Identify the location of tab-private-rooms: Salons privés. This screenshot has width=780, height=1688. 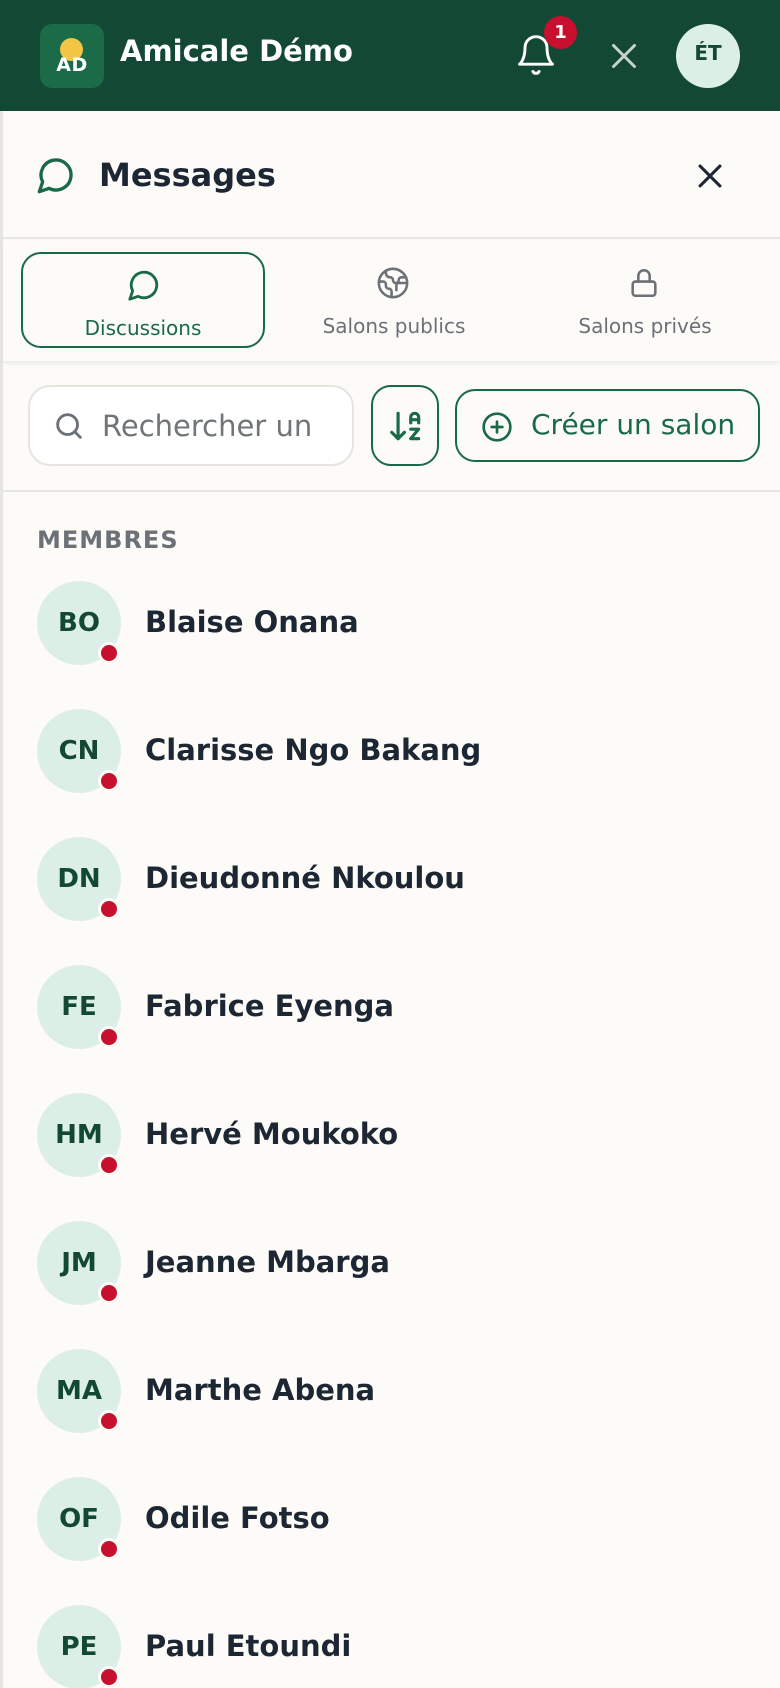
(645, 300).